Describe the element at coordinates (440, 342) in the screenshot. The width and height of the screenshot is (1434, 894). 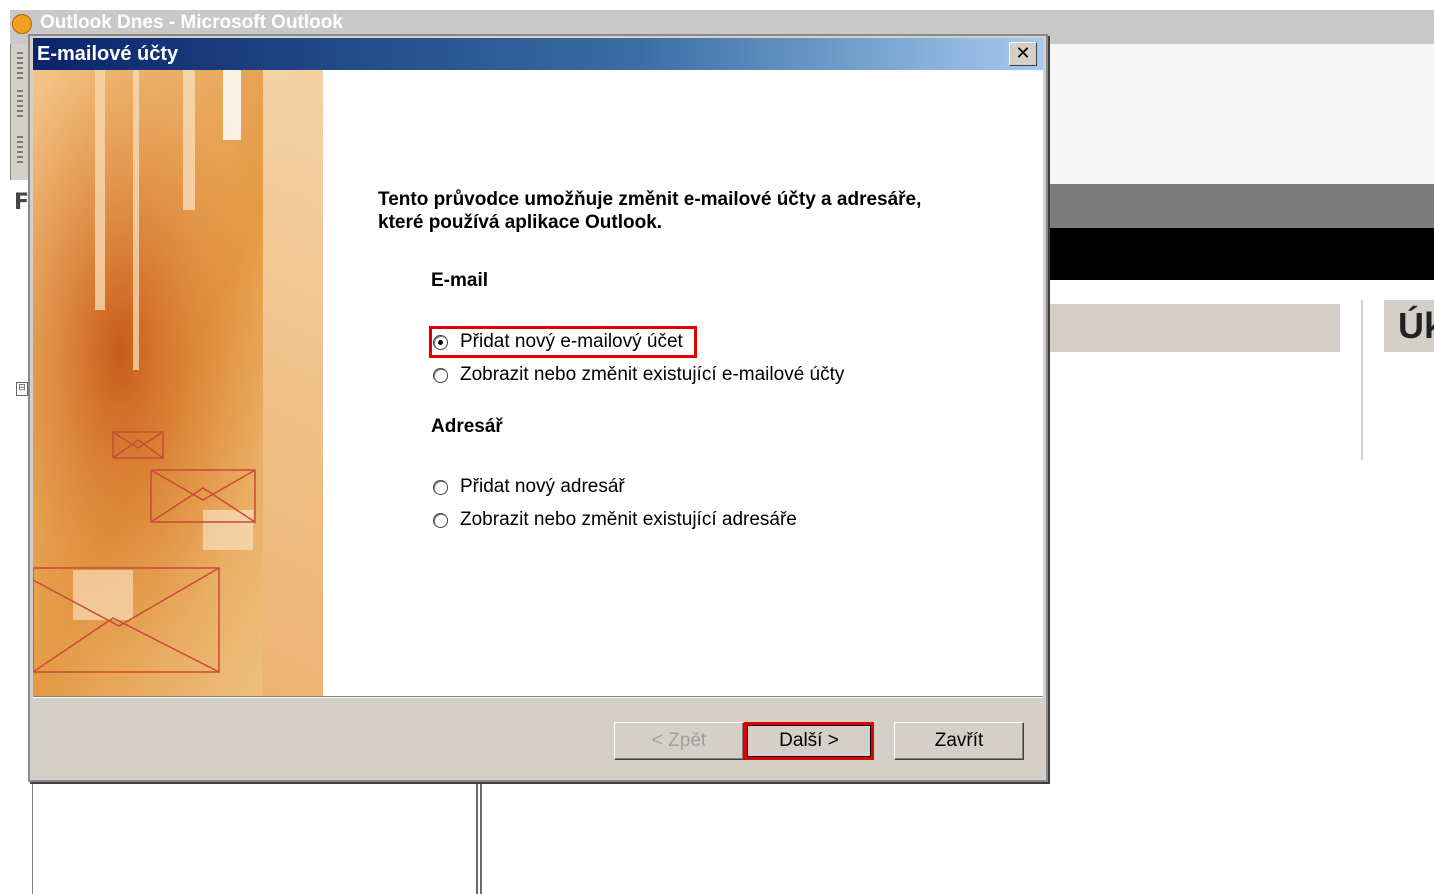
I see `radio-button-selected` at that location.